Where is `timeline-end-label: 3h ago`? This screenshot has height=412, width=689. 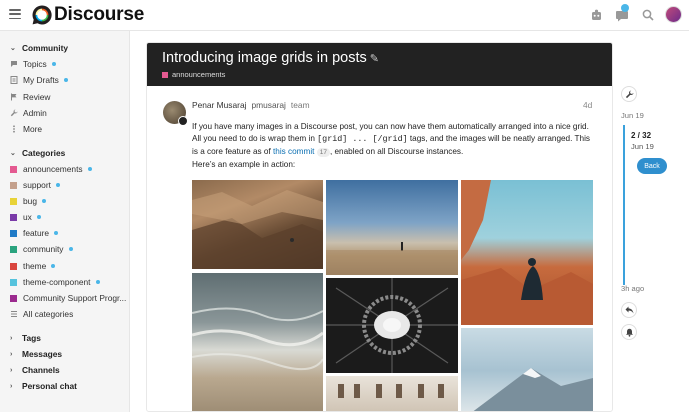 timeline-end-label: 3h ago is located at coordinates (632, 288).